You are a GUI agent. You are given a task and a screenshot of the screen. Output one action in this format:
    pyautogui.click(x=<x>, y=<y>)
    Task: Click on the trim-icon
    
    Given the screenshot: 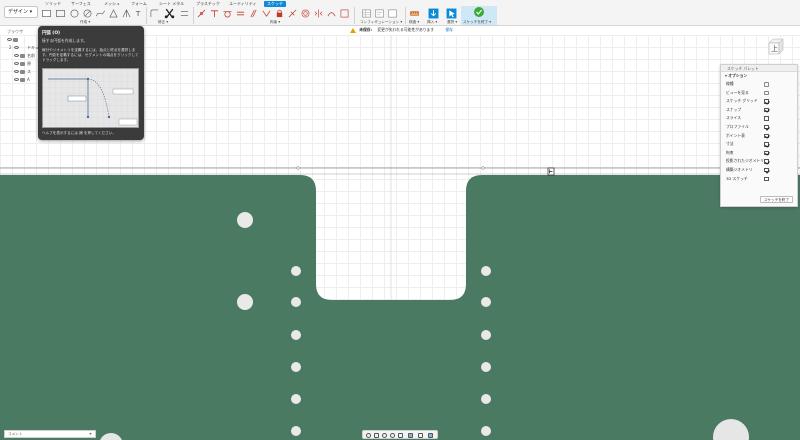 What is the action you would take?
    pyautogui.click(x=169, y=13)
    